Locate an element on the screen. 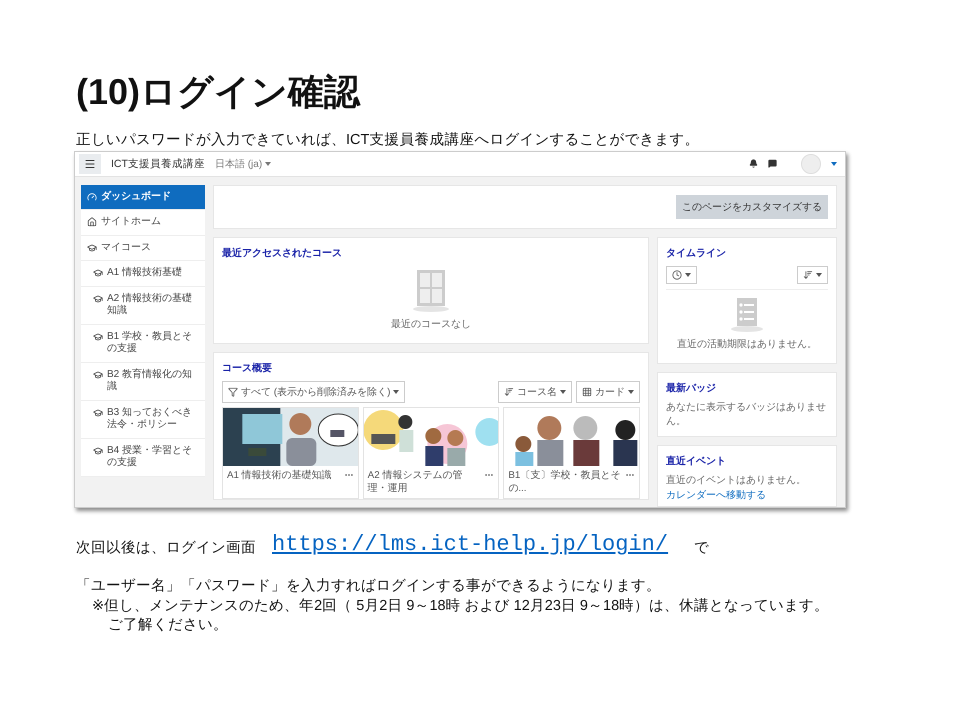  sidebar-item: マイコース is located at coordinates (143, 249).